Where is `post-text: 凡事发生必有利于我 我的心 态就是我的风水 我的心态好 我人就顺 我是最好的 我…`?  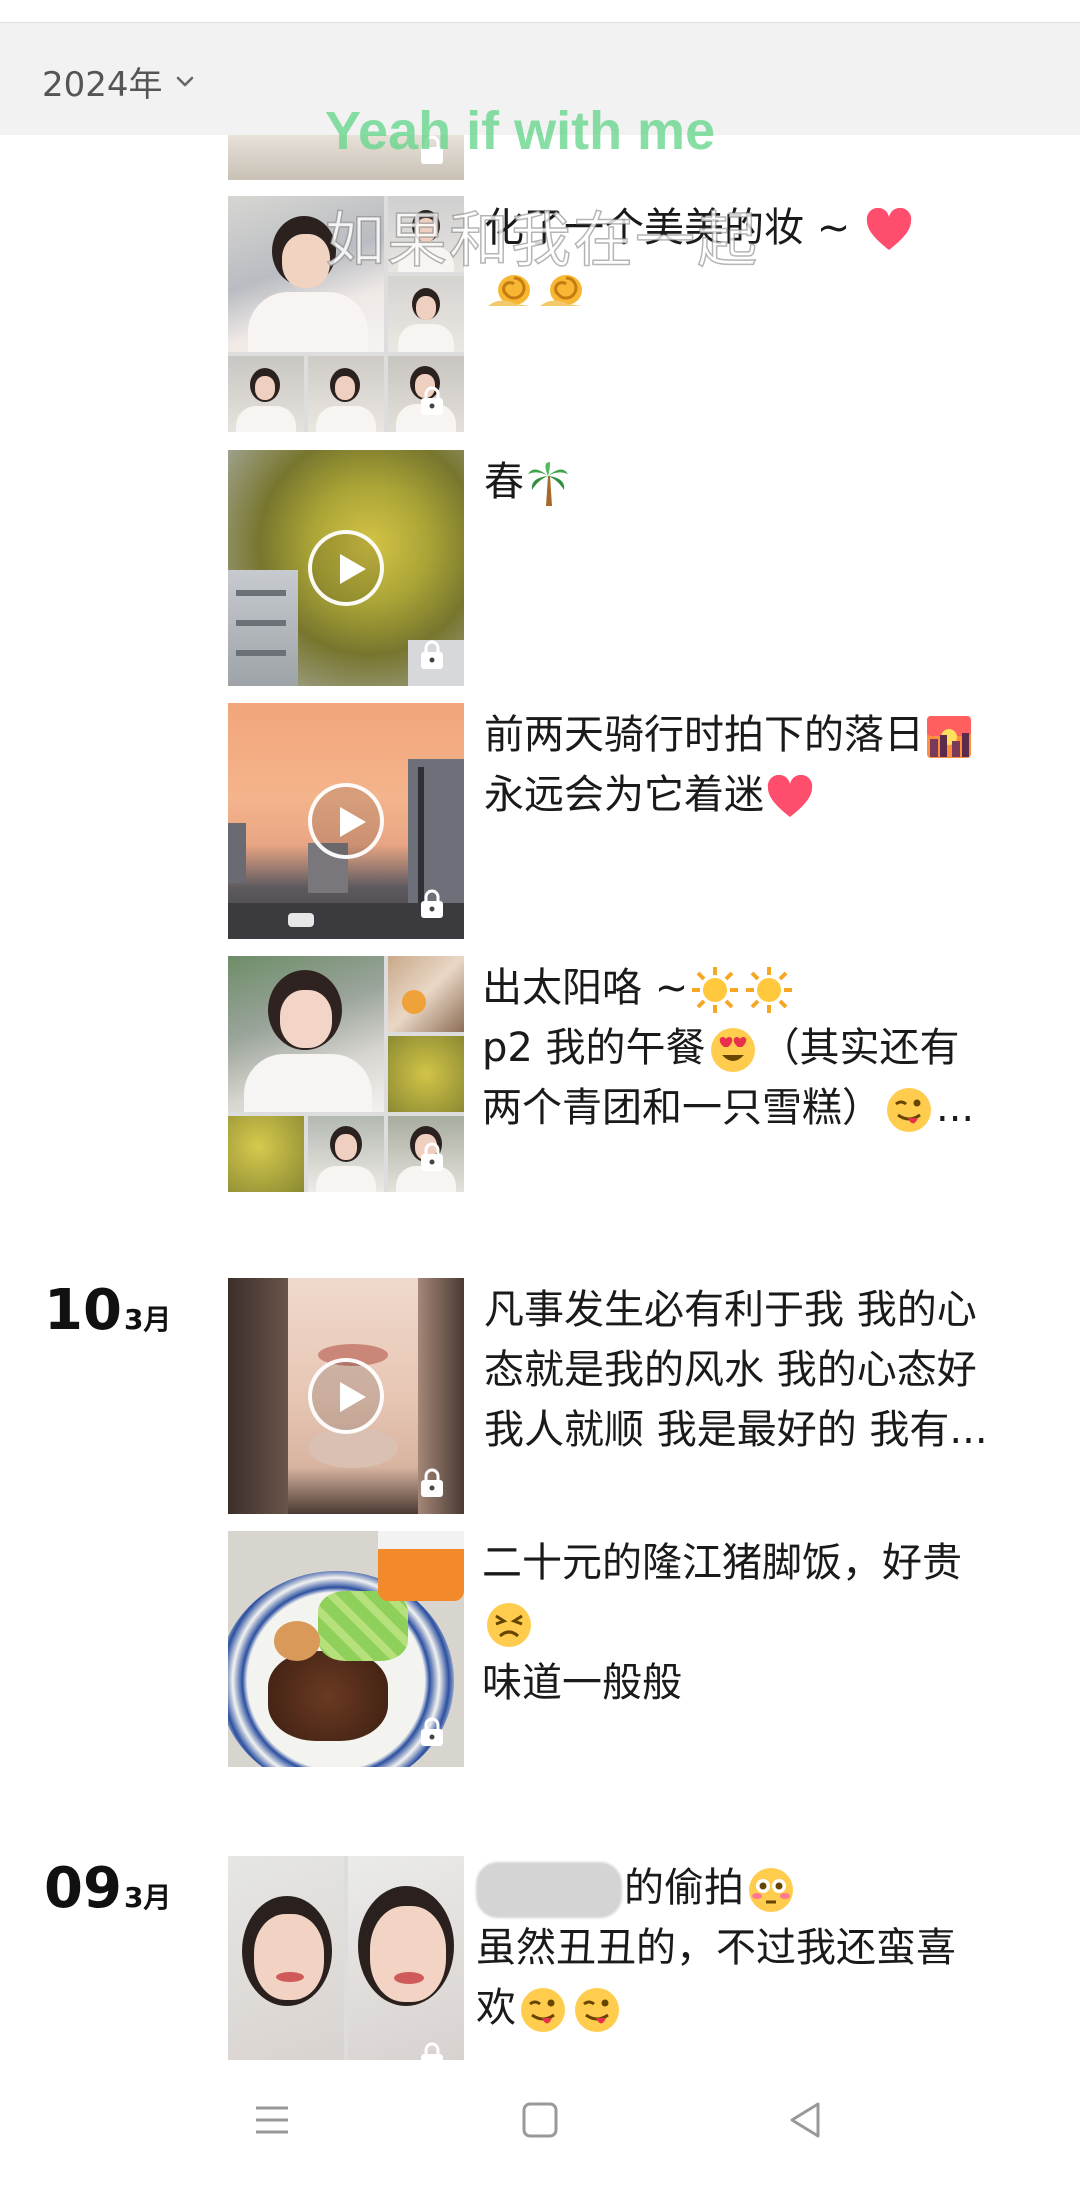 post-text: 凡事发生必有利于我 我的心 态就是我的风水 我的心态好 我人就顺 我是最好的 我… is located at coordinates (764, 1370).